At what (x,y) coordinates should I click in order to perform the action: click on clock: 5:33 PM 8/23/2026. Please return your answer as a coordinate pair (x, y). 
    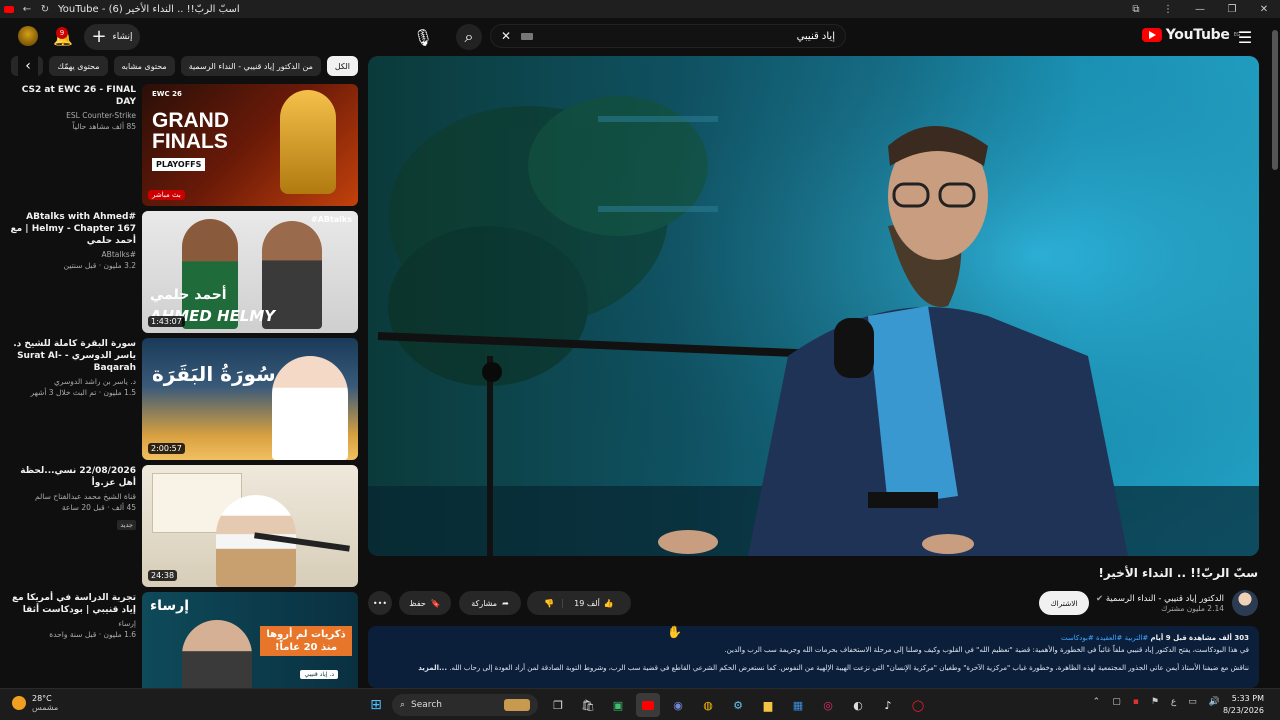
    Looking at the image, I should click on (1243, 705).